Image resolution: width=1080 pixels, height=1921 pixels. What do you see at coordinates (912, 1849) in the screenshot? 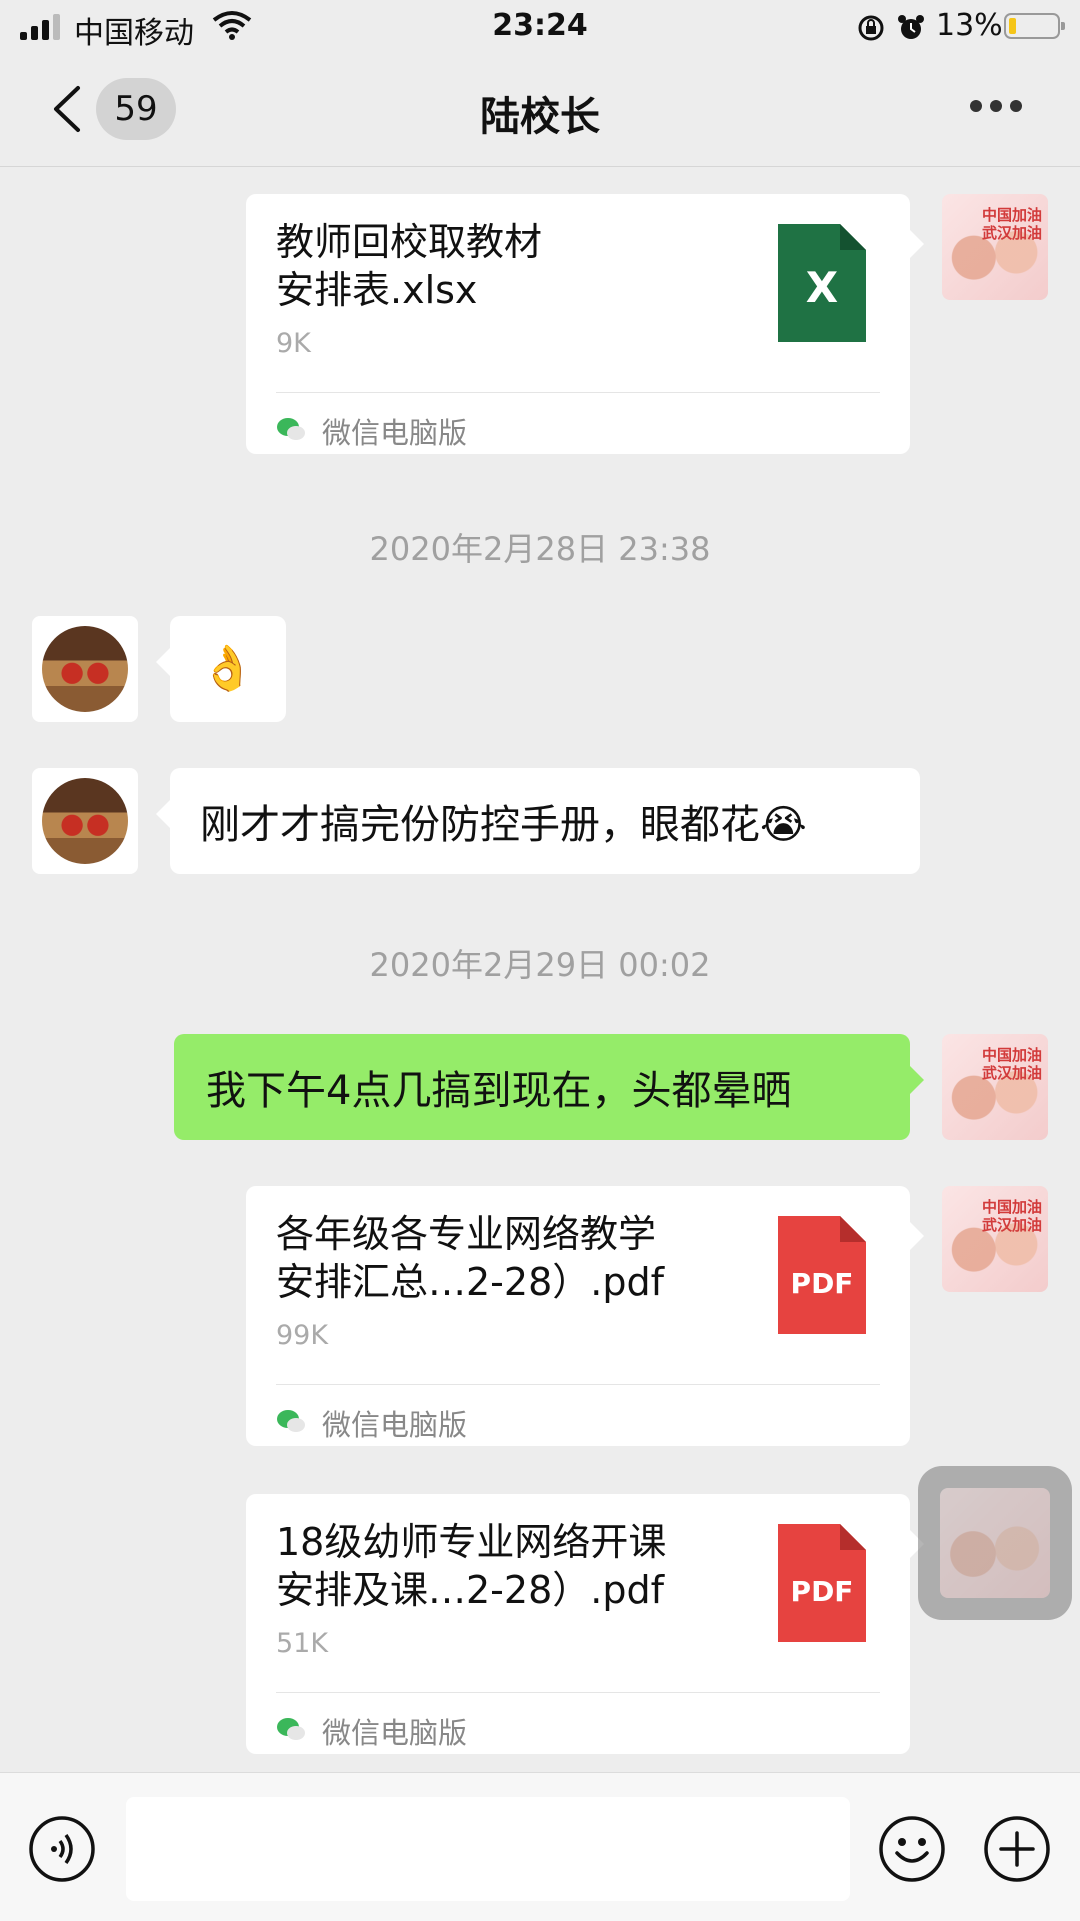
I see `emoji-icon` at bounding box center [912, 1849].